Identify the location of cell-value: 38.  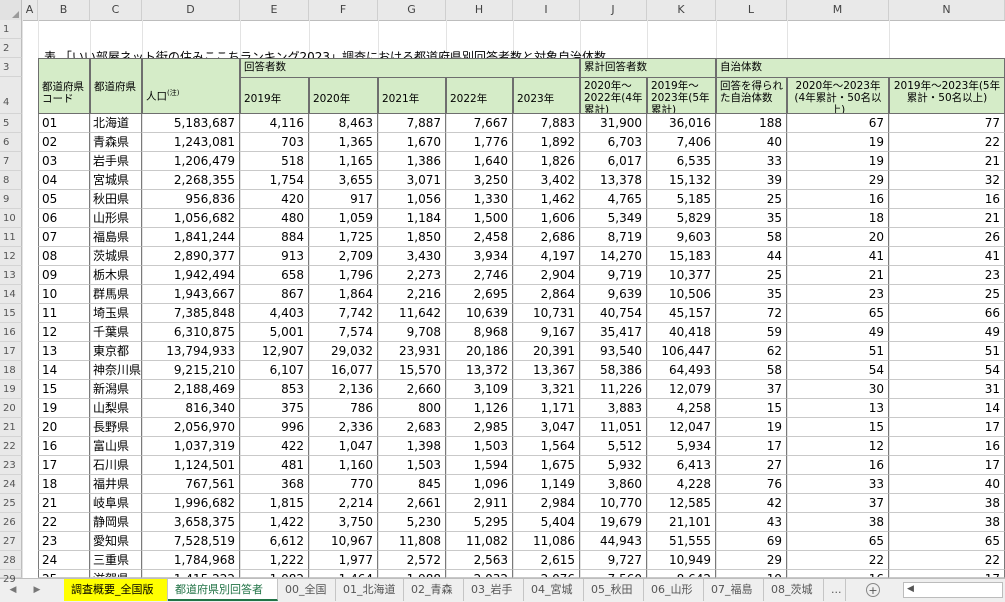
(947, 503).